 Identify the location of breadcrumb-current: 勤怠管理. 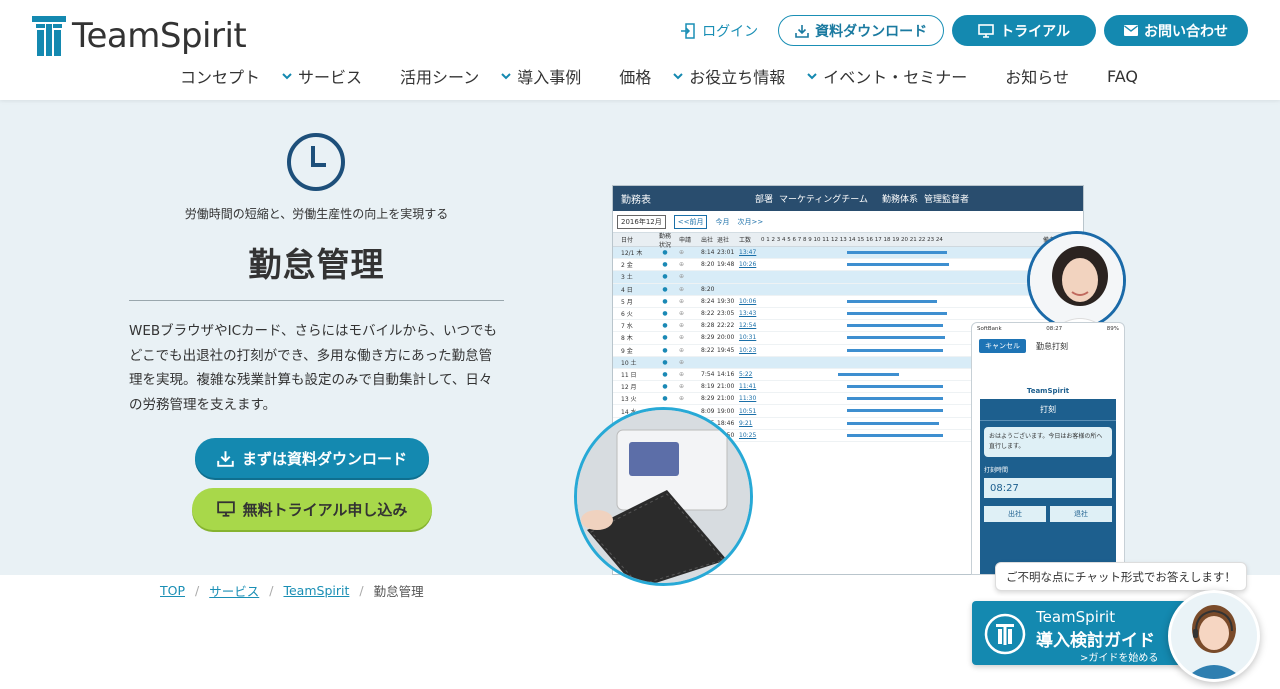
(398, 591).